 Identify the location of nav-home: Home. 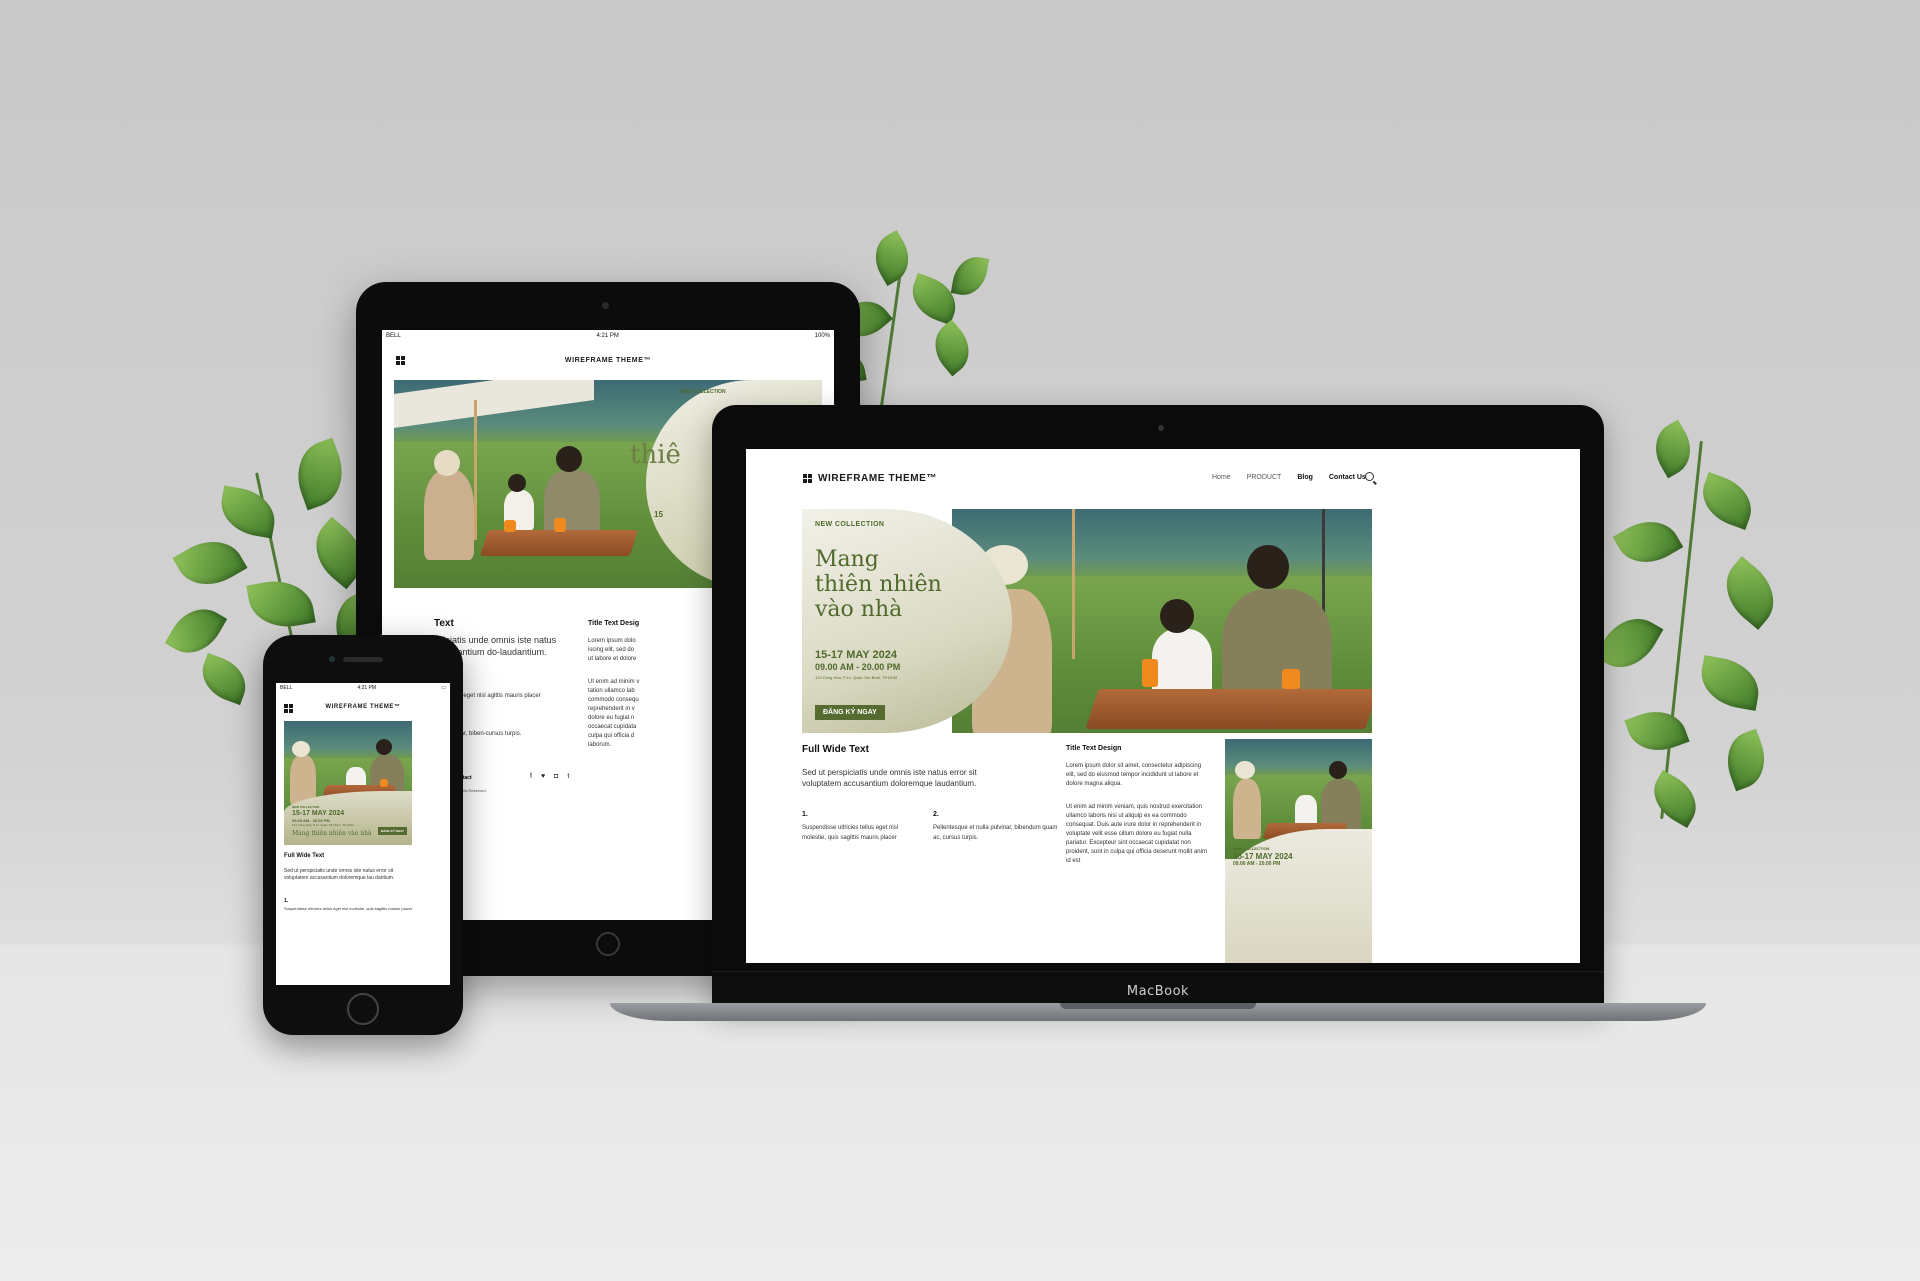
(1221, 477).